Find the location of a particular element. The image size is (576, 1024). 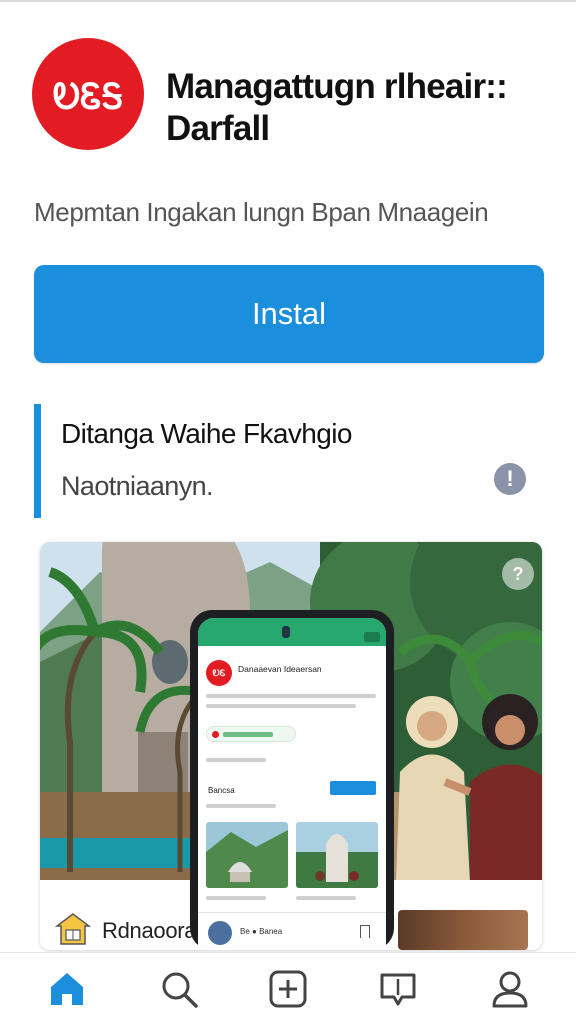

info-title: Ditanga Waihe Fkavhgio is located at coordinates (206, 433).